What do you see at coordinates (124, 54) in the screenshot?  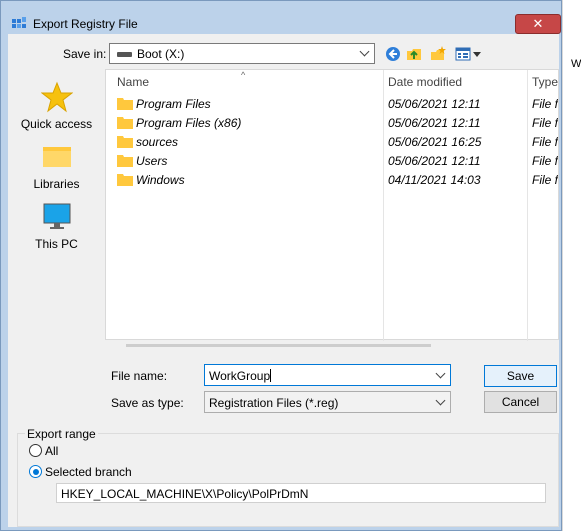 I see `drive-icon` at bounding box center [124, 54].